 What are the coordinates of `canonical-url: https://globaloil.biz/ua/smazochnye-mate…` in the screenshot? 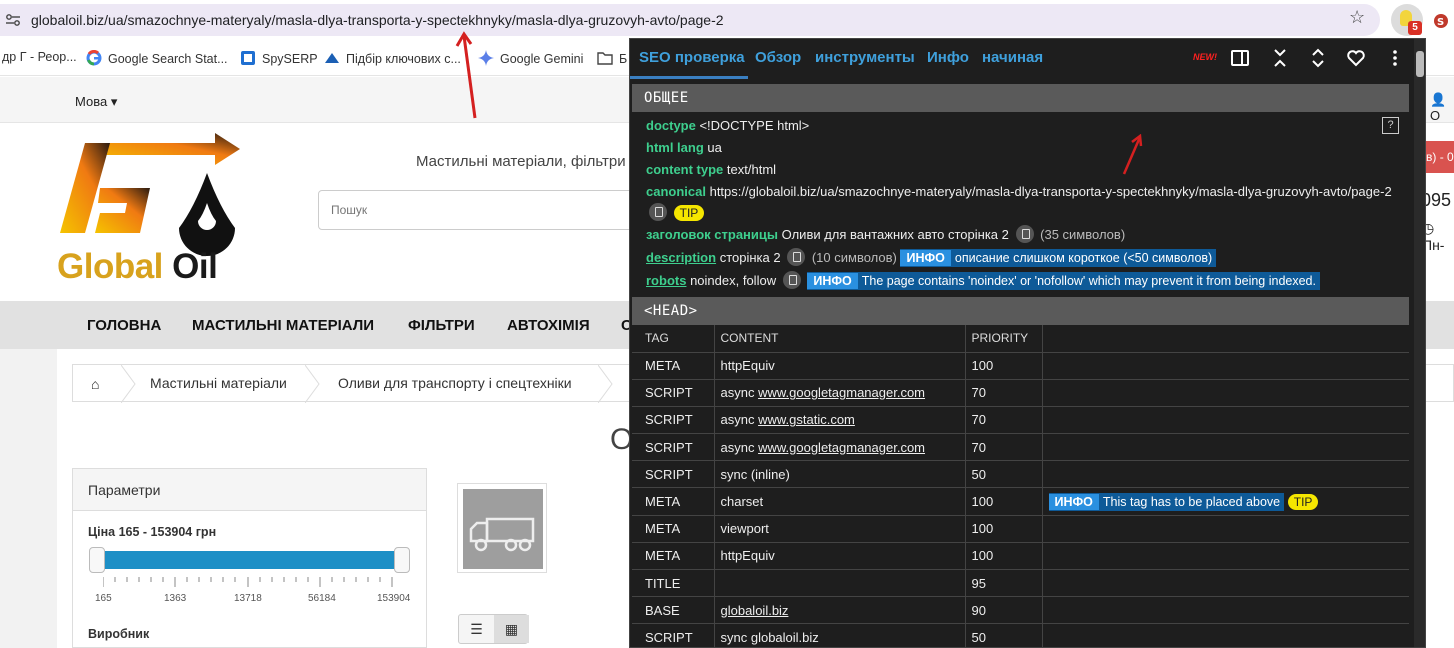 It's located at (1050, 191).